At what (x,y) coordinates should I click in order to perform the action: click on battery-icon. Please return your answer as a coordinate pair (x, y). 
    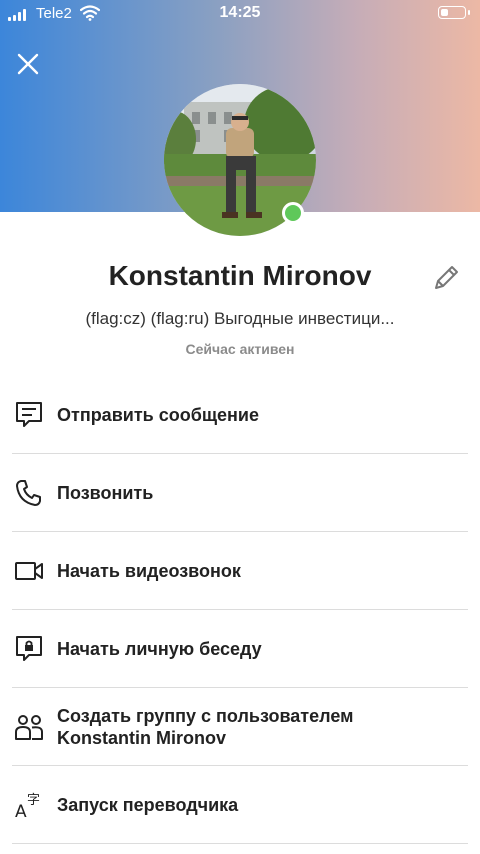
    Looking at the image, I should click on (454, 12).